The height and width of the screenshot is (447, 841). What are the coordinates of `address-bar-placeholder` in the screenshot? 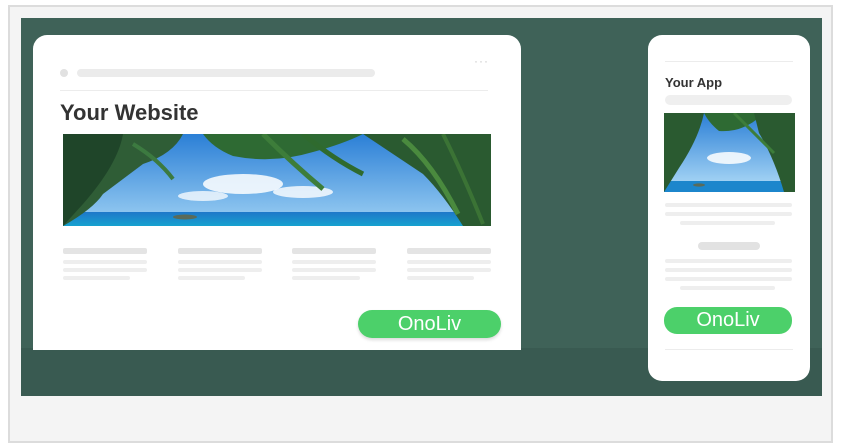 It's located at (226, 73).